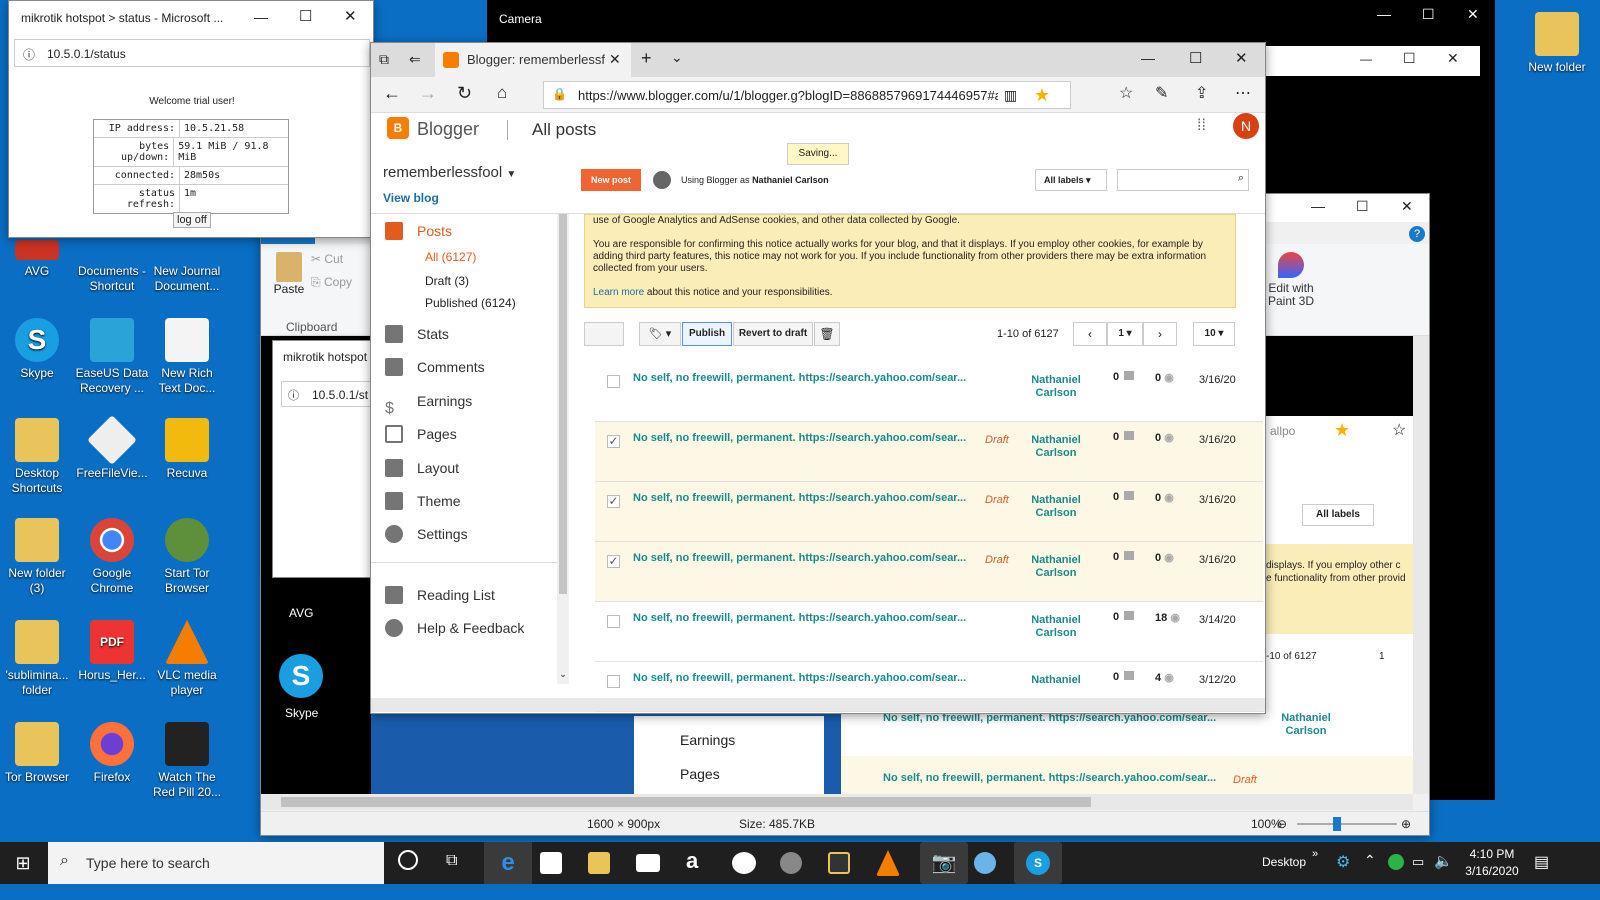  I want to click on sidebar-item-reading-list: Reading List, so click(440, 595).